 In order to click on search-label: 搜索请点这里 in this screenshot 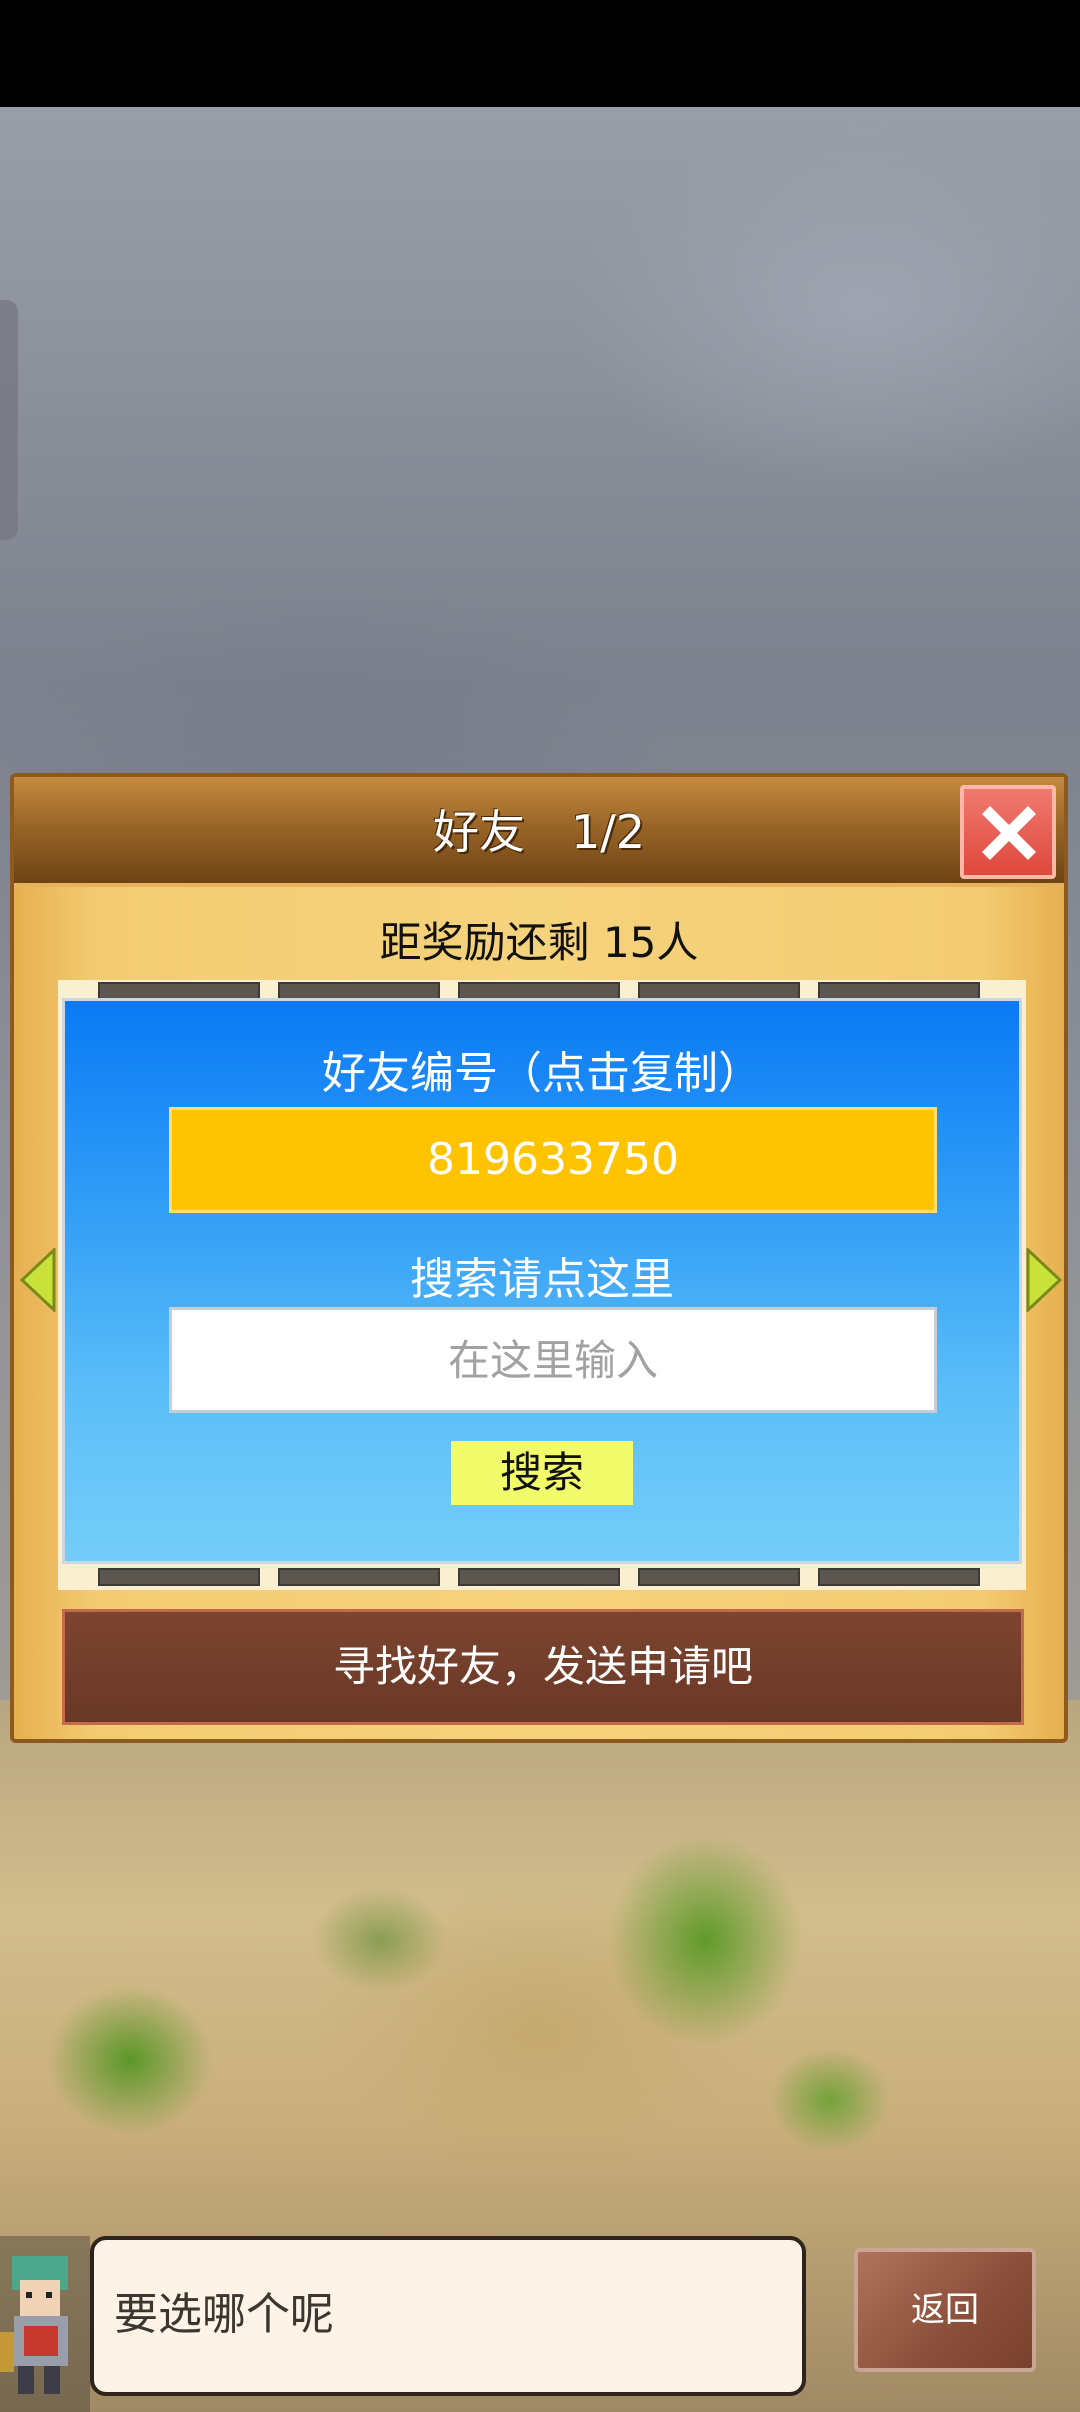, I will do `click(542, 1279)`.